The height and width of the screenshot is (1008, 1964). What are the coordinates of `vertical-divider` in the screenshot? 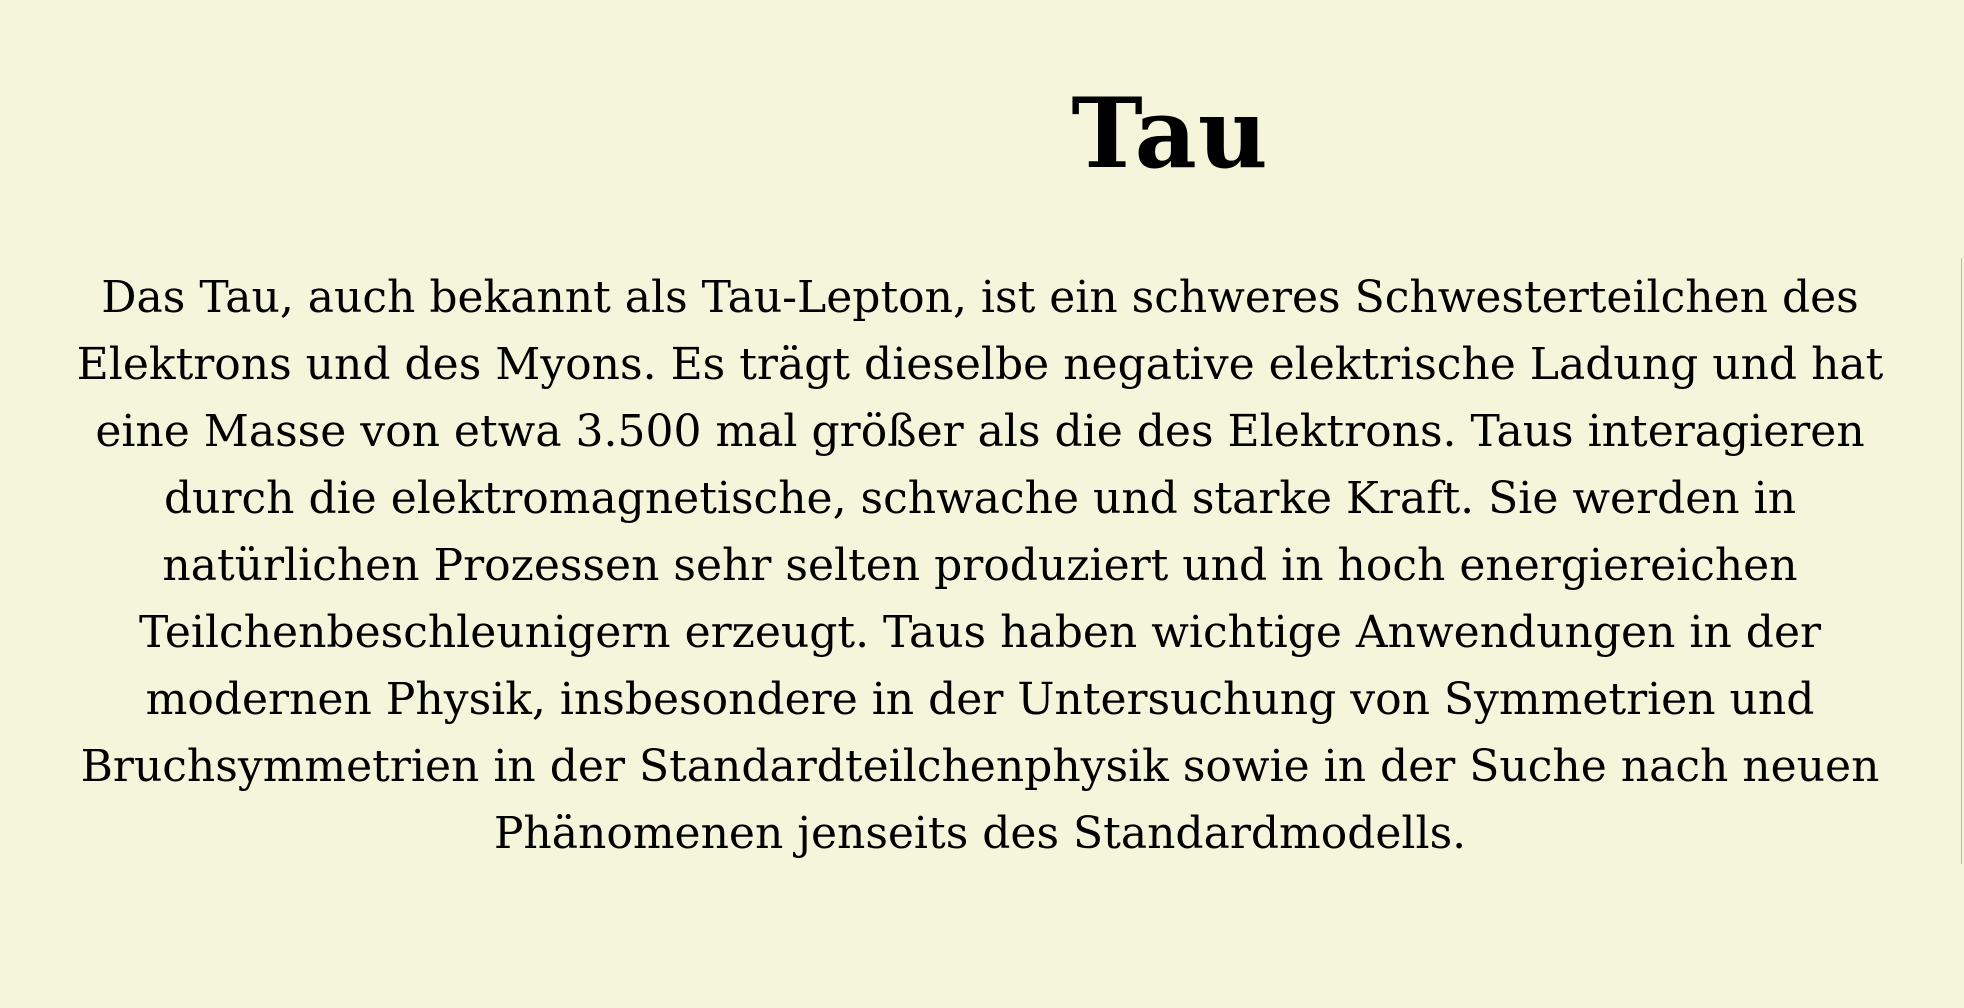 It's located at (1961, 561).